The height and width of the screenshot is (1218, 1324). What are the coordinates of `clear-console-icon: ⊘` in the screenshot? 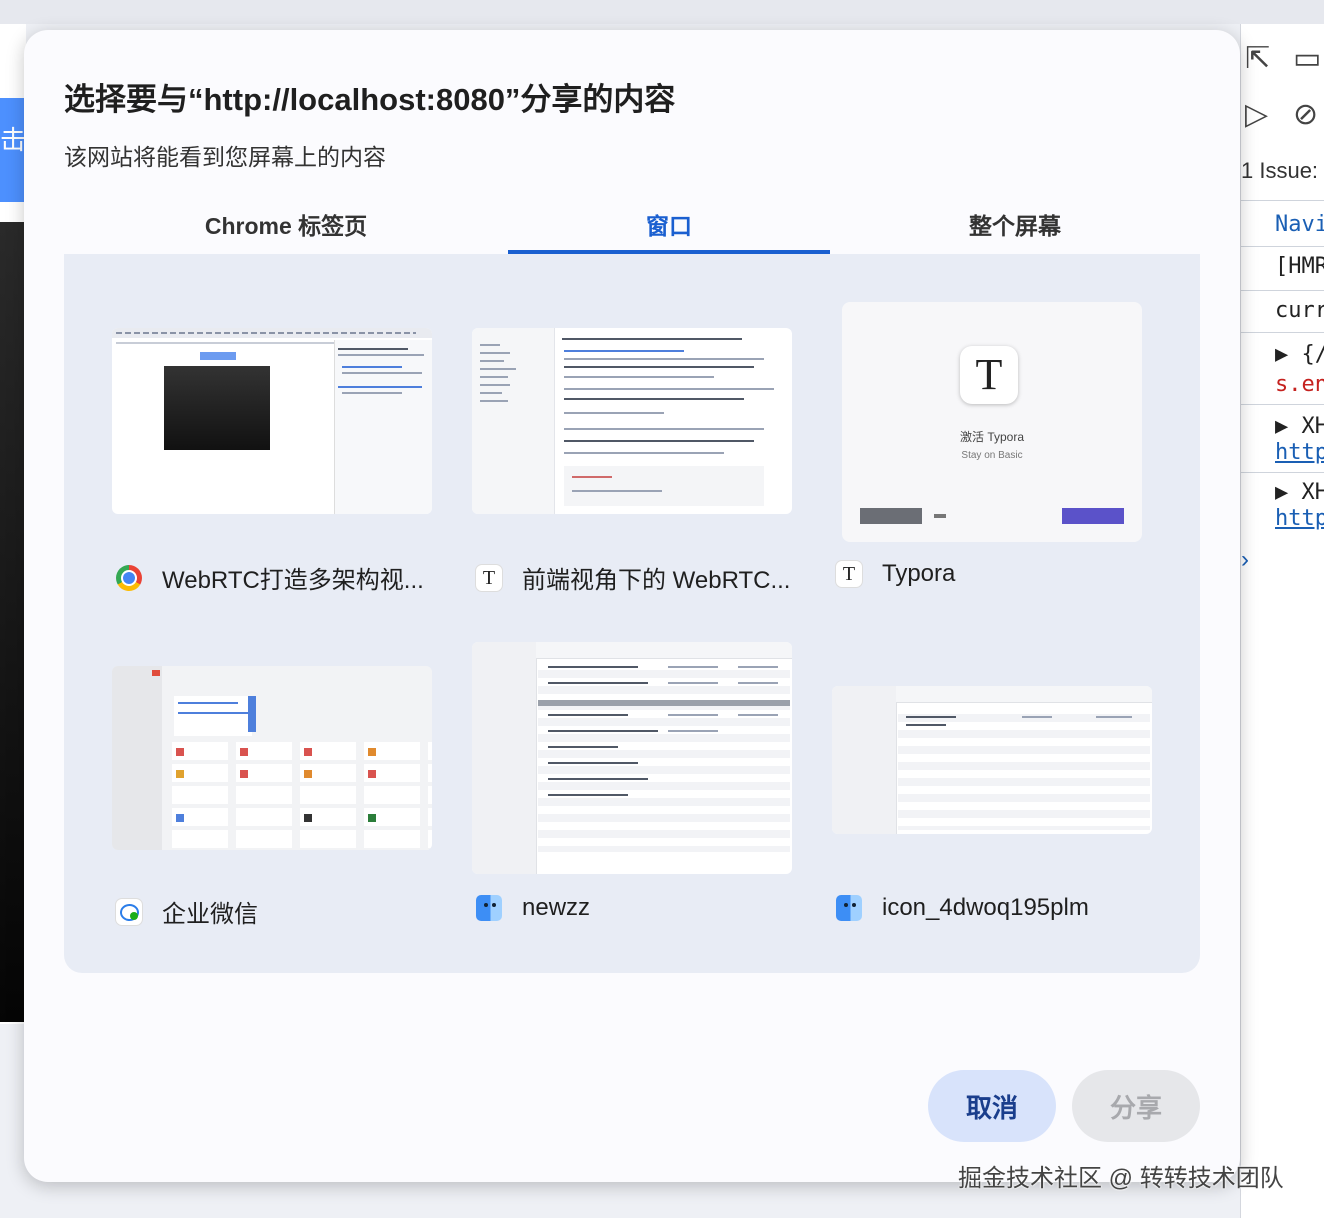 It's located at (1305, 115).